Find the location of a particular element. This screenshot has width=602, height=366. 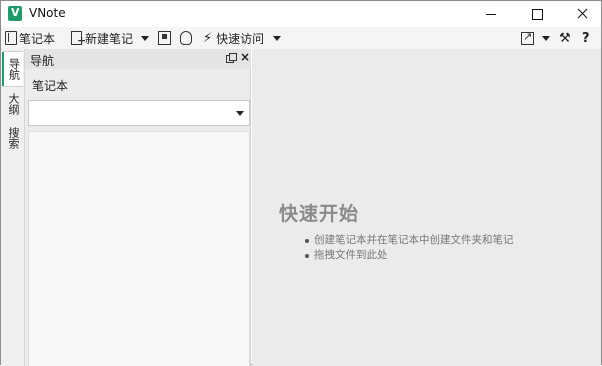

maximize-button is located at coordinates (537, 14).